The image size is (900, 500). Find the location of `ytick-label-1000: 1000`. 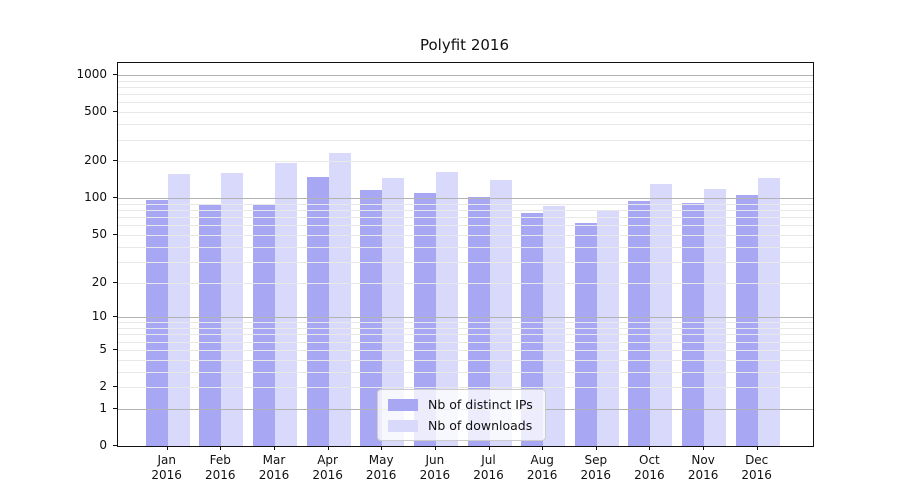

ytick-label-1000: 1000 is located at coordinates (91, 74).